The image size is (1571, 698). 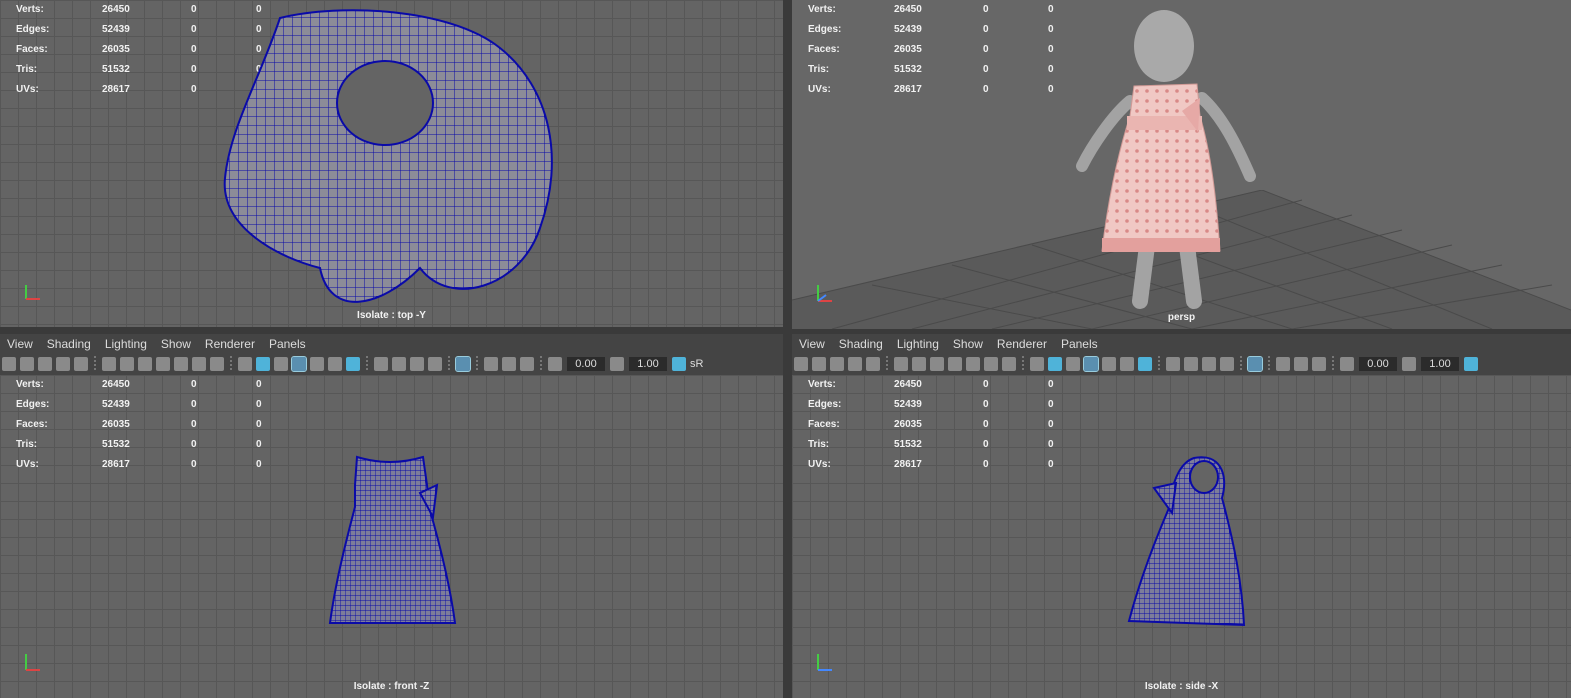 What do you see at coordinates (392, 542) in the screenshot?
I see `dress-mesh-front` at bounding box center [392, 542].